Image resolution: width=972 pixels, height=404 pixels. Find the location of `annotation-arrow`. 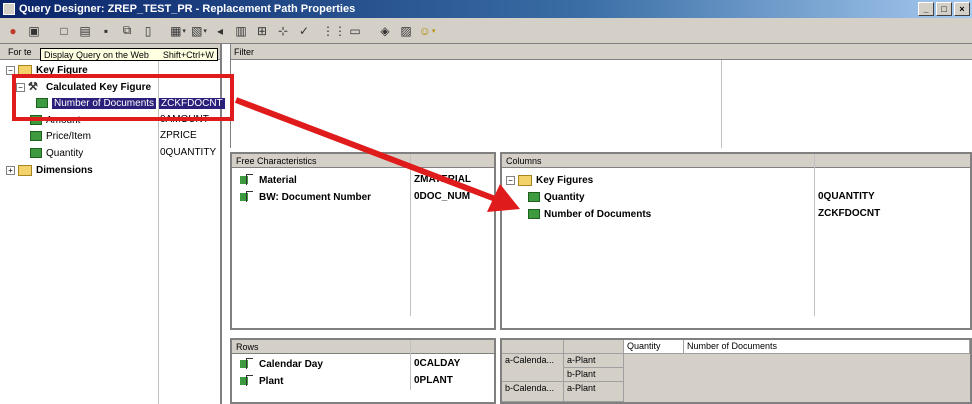

annotation-arrow is located at coordinates (377, 154).